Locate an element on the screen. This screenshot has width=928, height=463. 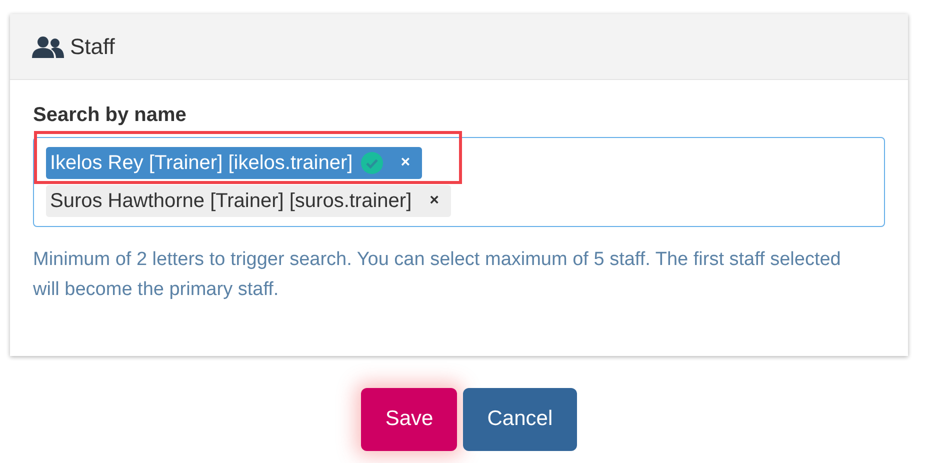
staff-tag: Ikelos Rey [Trainer] [ikelos.trainer] × is located at coordinates (234, 163).